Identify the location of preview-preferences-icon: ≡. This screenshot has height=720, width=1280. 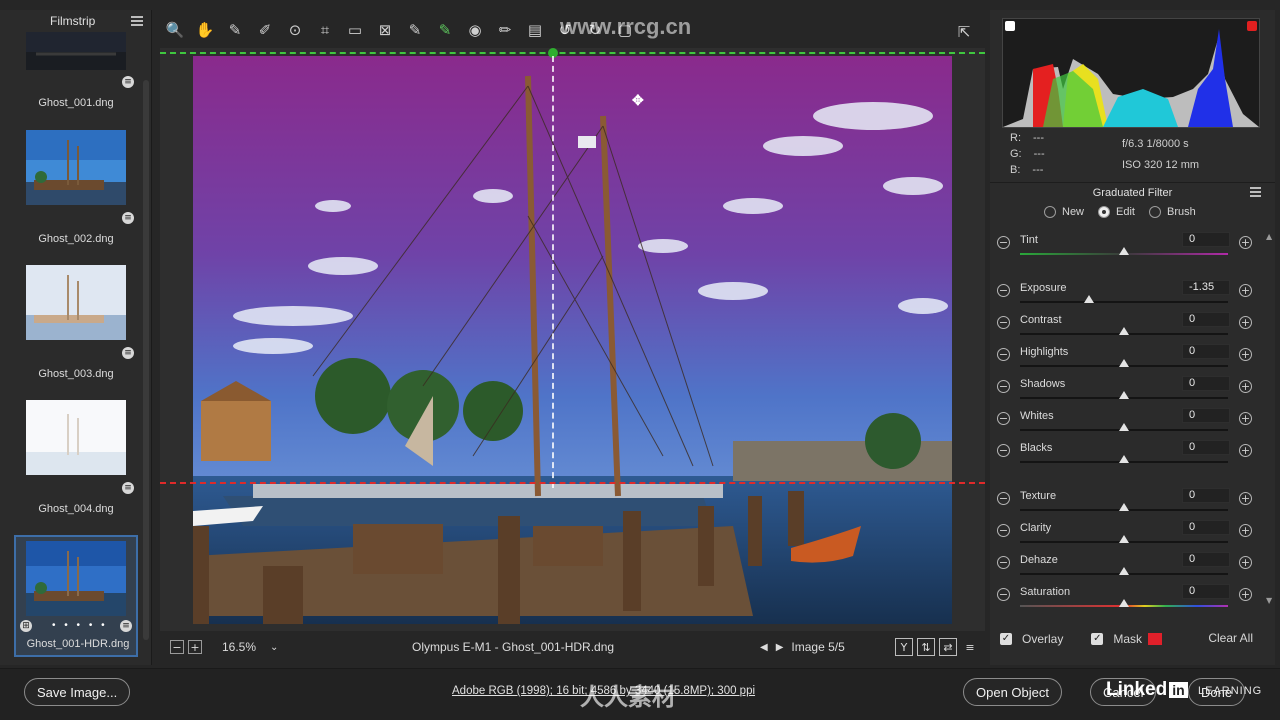
(970, 647).